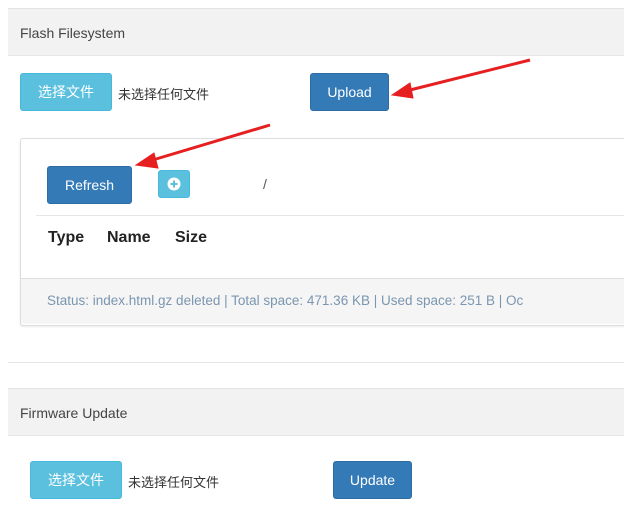 The height and width of the screenshot is (519, 624). What do you see at coordinates (466, 76) in the screenshot?
I see `upload-annotation-arrow` at bounding box center [466, 76].